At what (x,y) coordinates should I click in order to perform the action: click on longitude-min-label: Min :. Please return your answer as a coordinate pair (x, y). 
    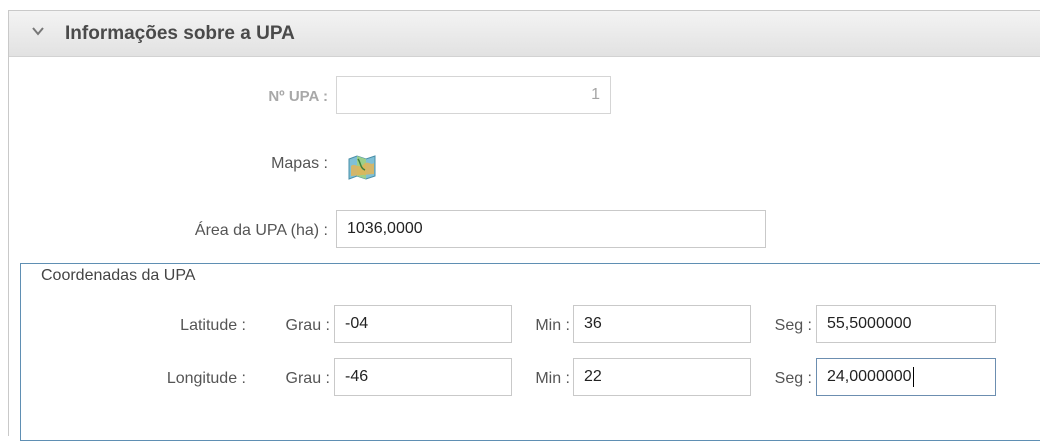
    Looking at the image, I should click on (552, 378).